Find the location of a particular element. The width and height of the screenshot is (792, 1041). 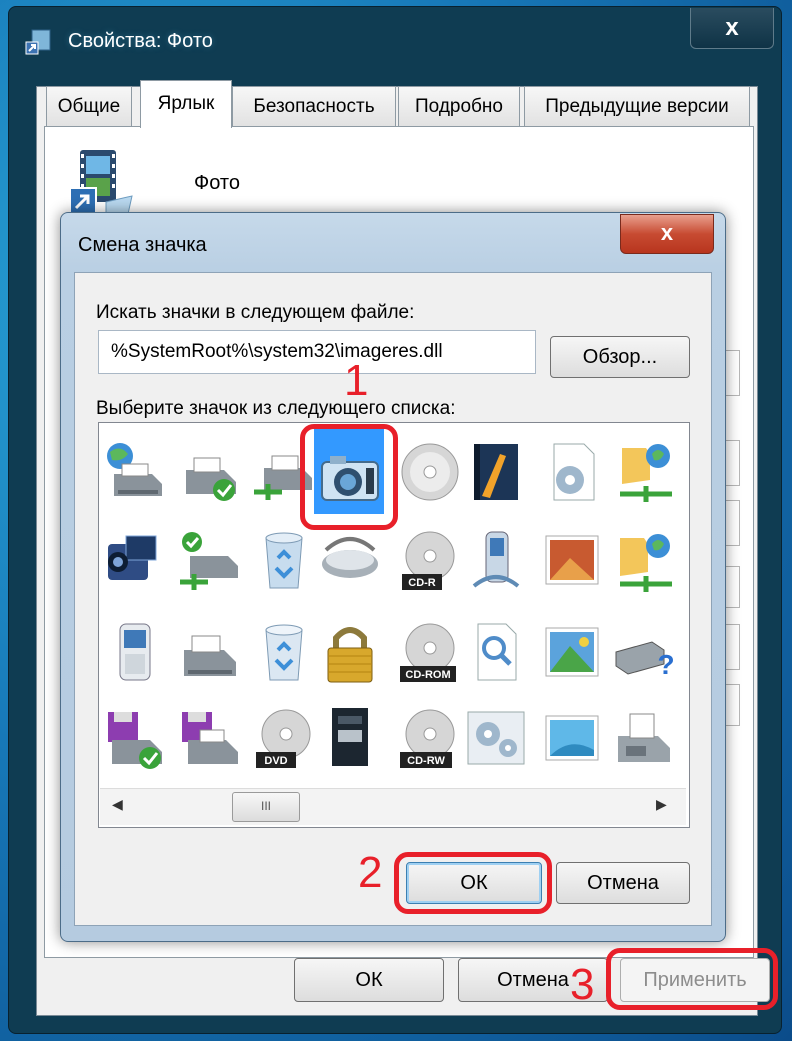

gears-window-icon is located at coordinates (496, 738).